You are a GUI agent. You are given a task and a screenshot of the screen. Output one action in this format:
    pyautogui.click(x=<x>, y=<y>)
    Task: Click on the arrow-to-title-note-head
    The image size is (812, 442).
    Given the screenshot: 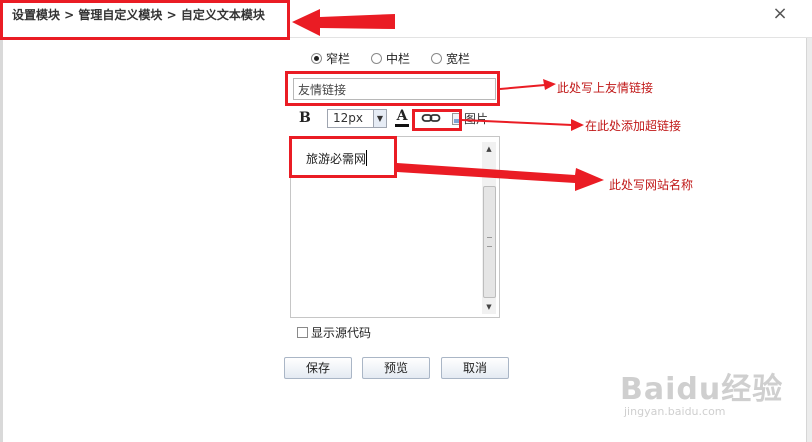 What is the action you would take?
    pyautogui.click(x=549, y=84)
    